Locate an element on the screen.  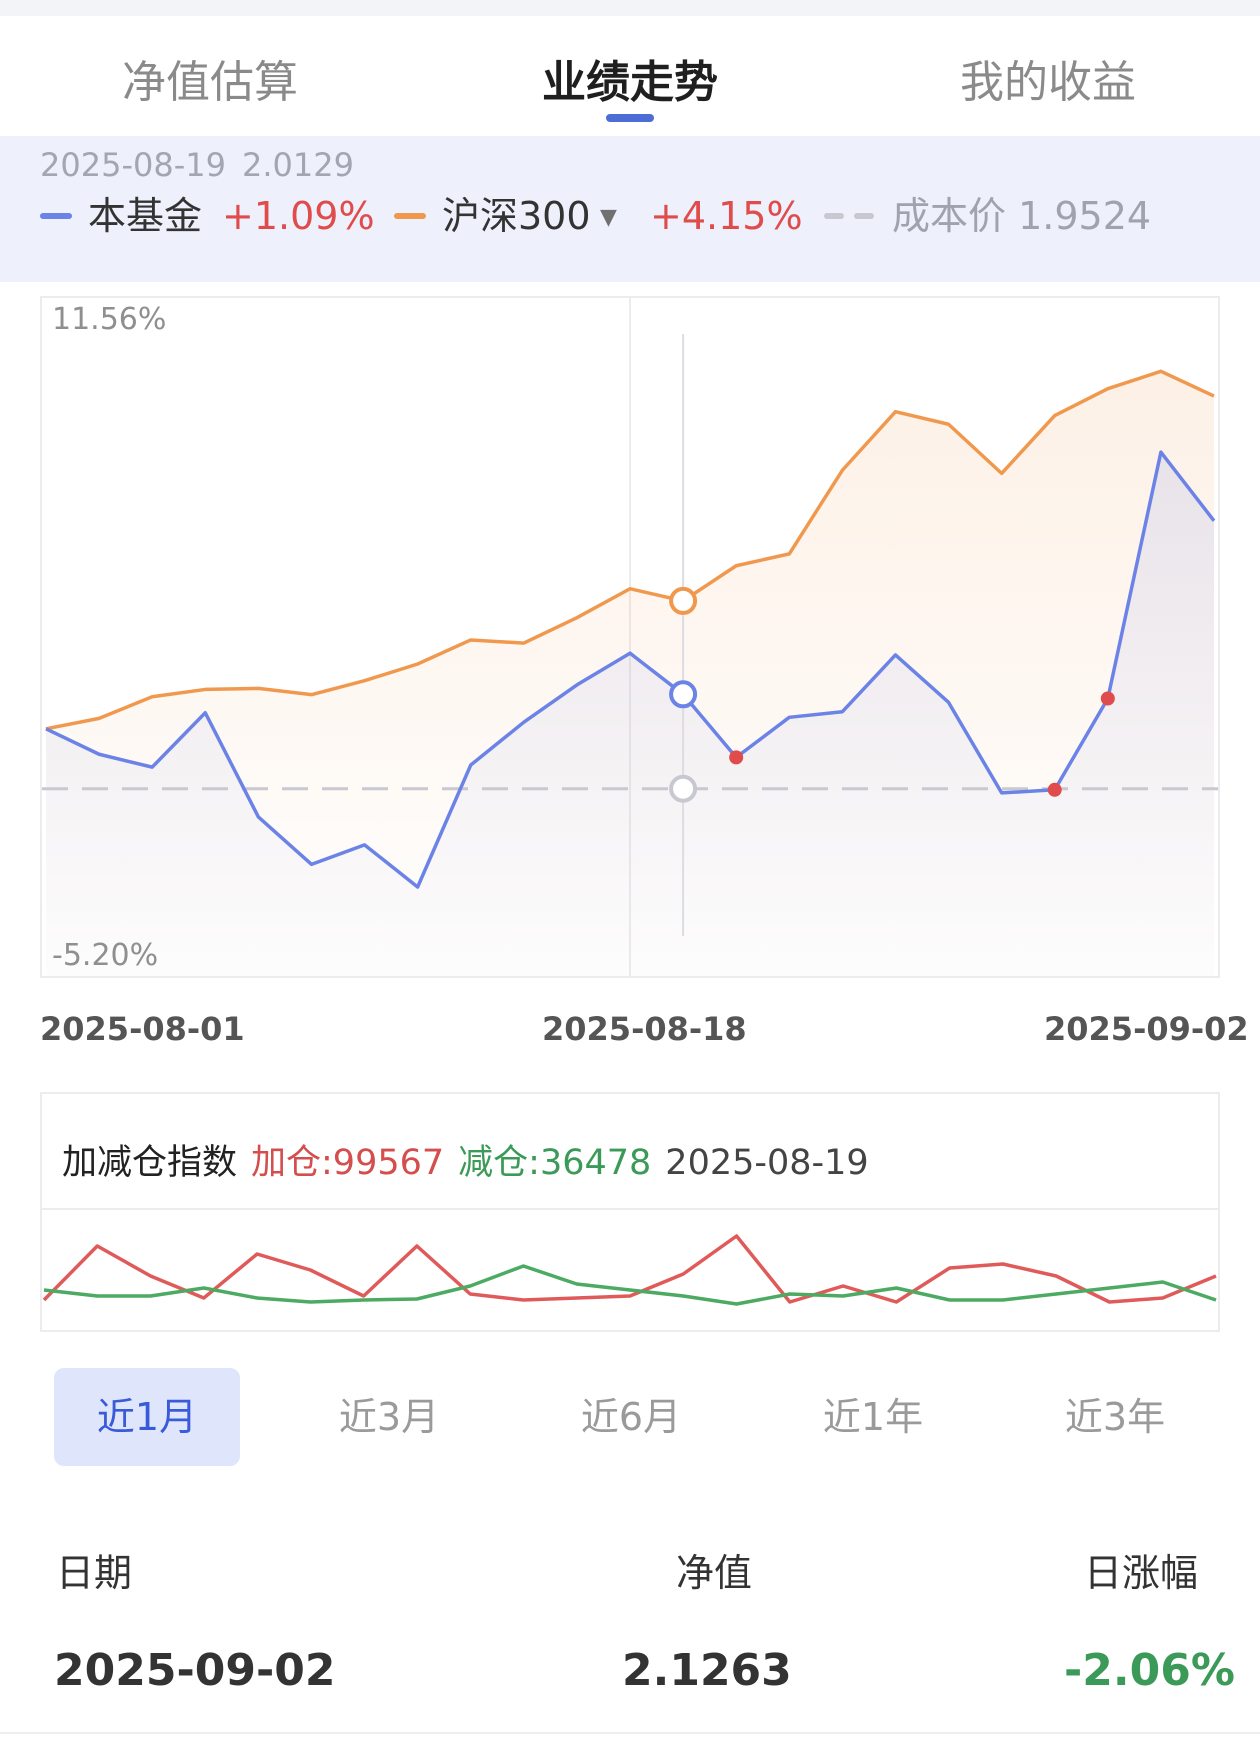
table-header-date: 日期 is located at coordinates (94, 1573).